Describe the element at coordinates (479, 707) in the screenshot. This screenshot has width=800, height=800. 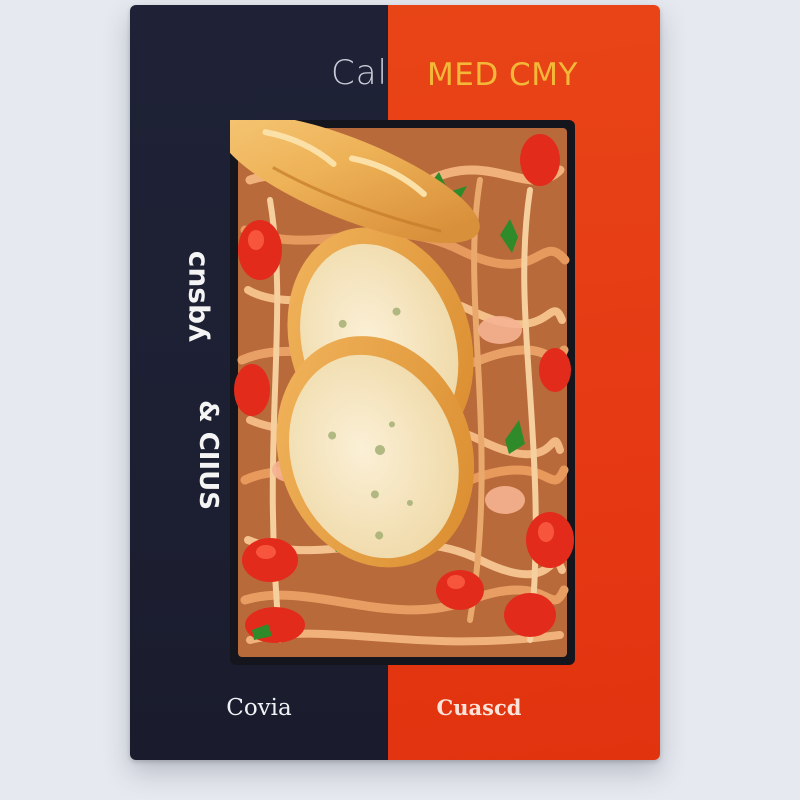
I see `bottom-right-label: Cuascd` at that location.